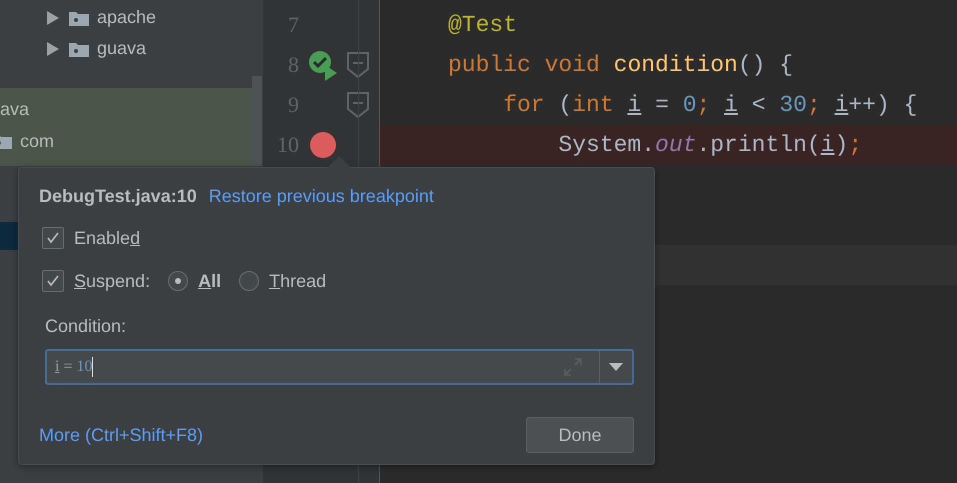  I want to click on tree-item: apache, so click(126, 17).